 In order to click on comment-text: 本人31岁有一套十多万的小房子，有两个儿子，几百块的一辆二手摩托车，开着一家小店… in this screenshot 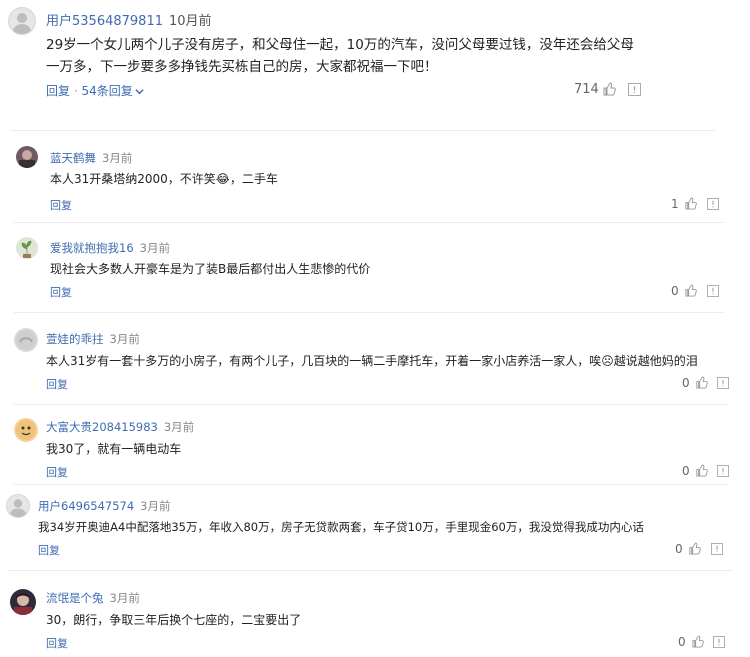, I will do `click(372, 361)`.